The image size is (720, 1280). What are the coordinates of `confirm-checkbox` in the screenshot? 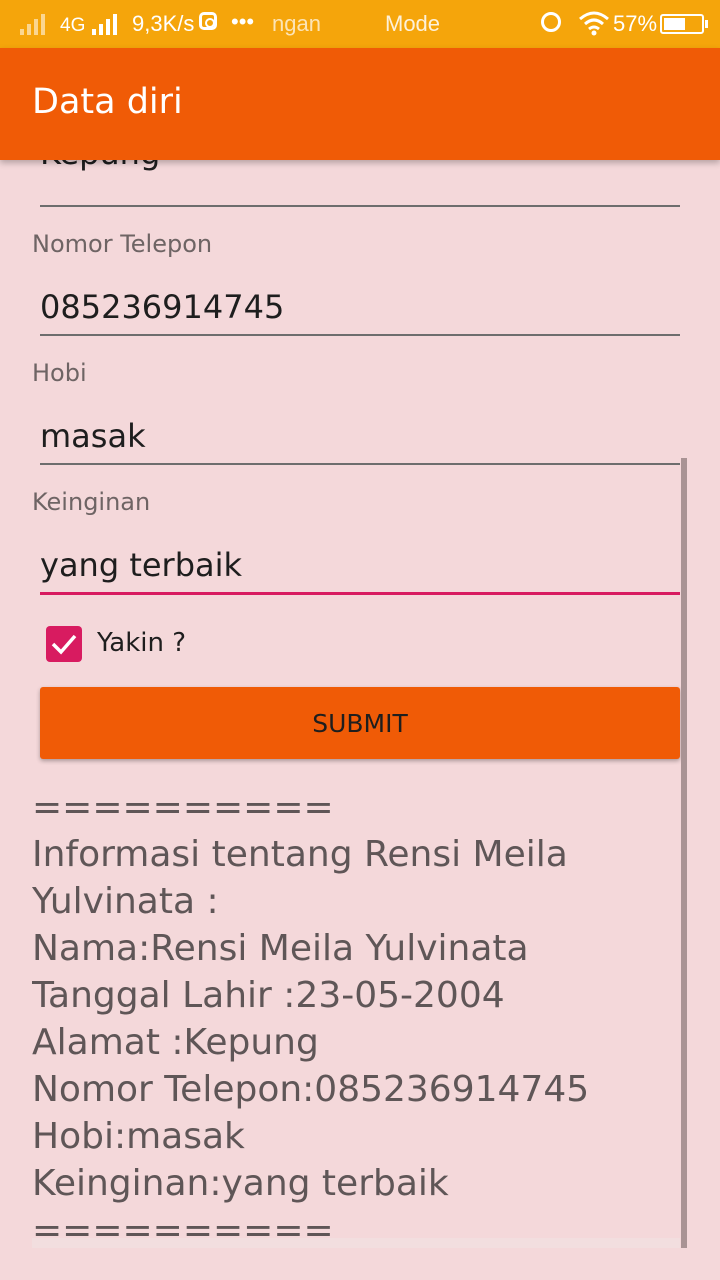 It's located at (64, 644).